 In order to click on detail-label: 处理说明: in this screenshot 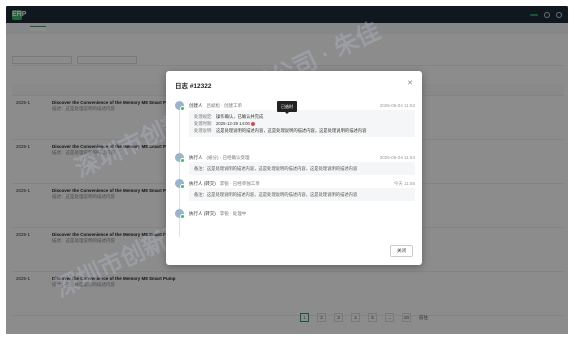, I will do `click(203, 130)`.